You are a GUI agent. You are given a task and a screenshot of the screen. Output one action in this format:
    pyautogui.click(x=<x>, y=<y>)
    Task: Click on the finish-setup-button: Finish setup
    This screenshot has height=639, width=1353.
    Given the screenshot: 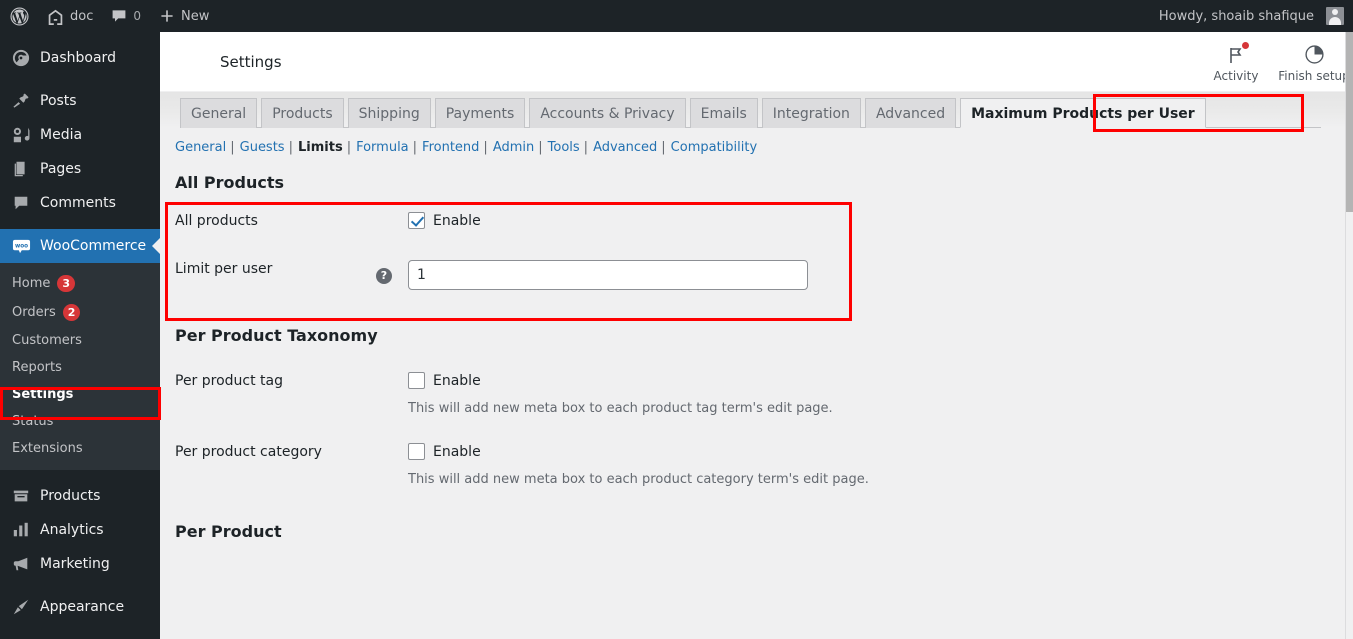 What is the action you would take?
    pyautogui.click(x=1314, y=62)
    